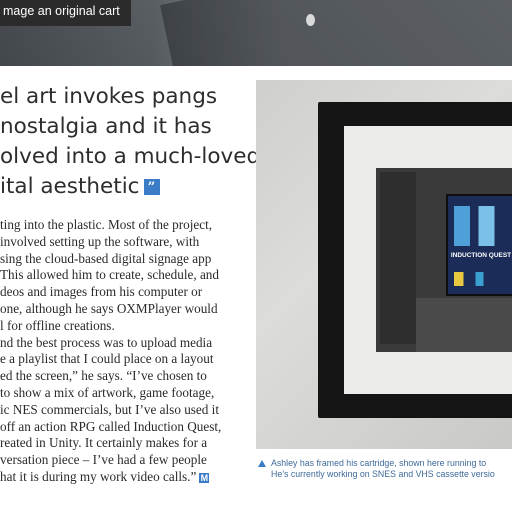  I want to click on quote-mark-icon: ”, so click(151, 187).